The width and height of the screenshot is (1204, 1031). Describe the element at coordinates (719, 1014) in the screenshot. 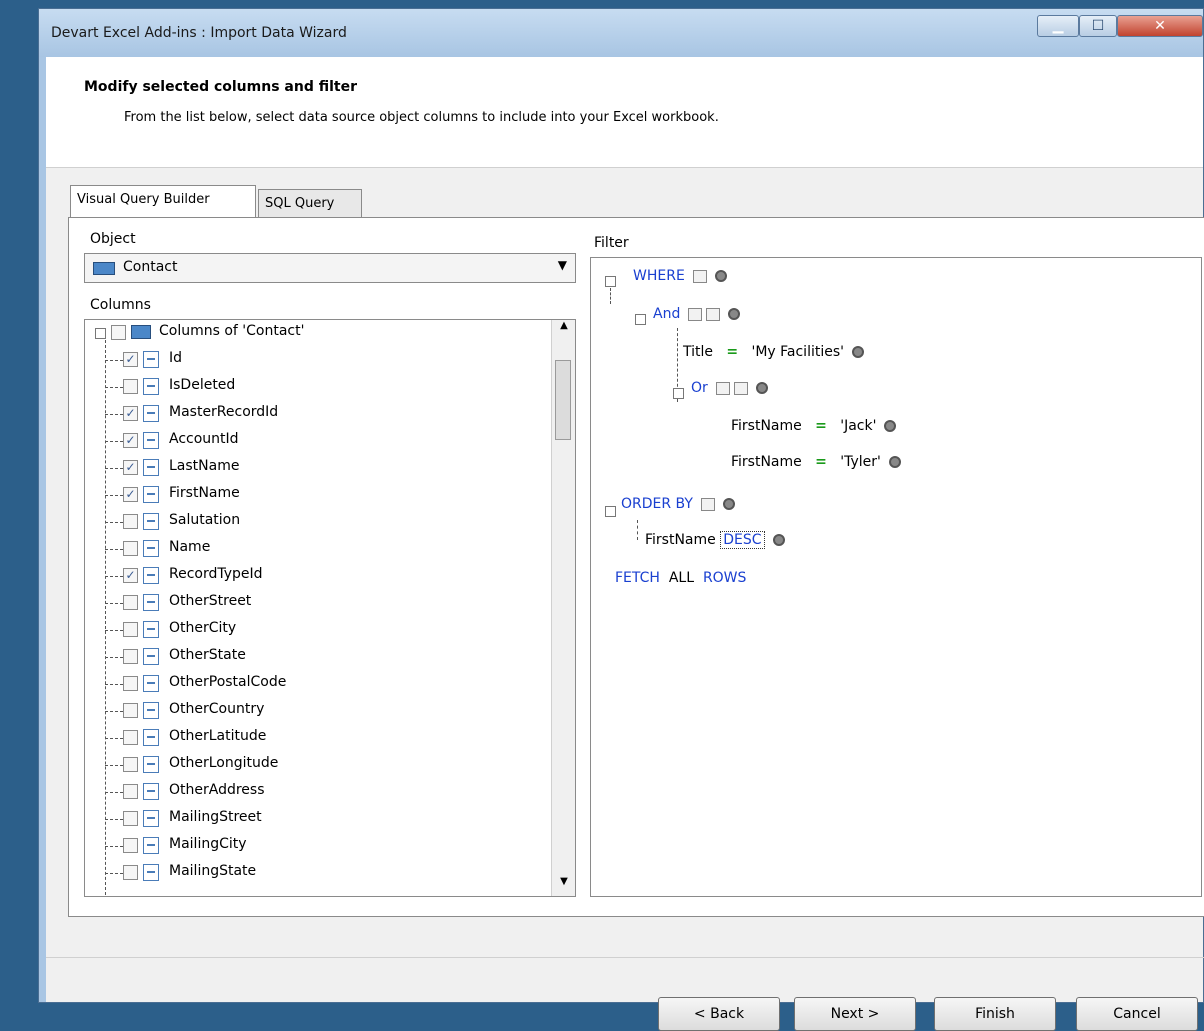

I see `back-button: < Back` at that location.